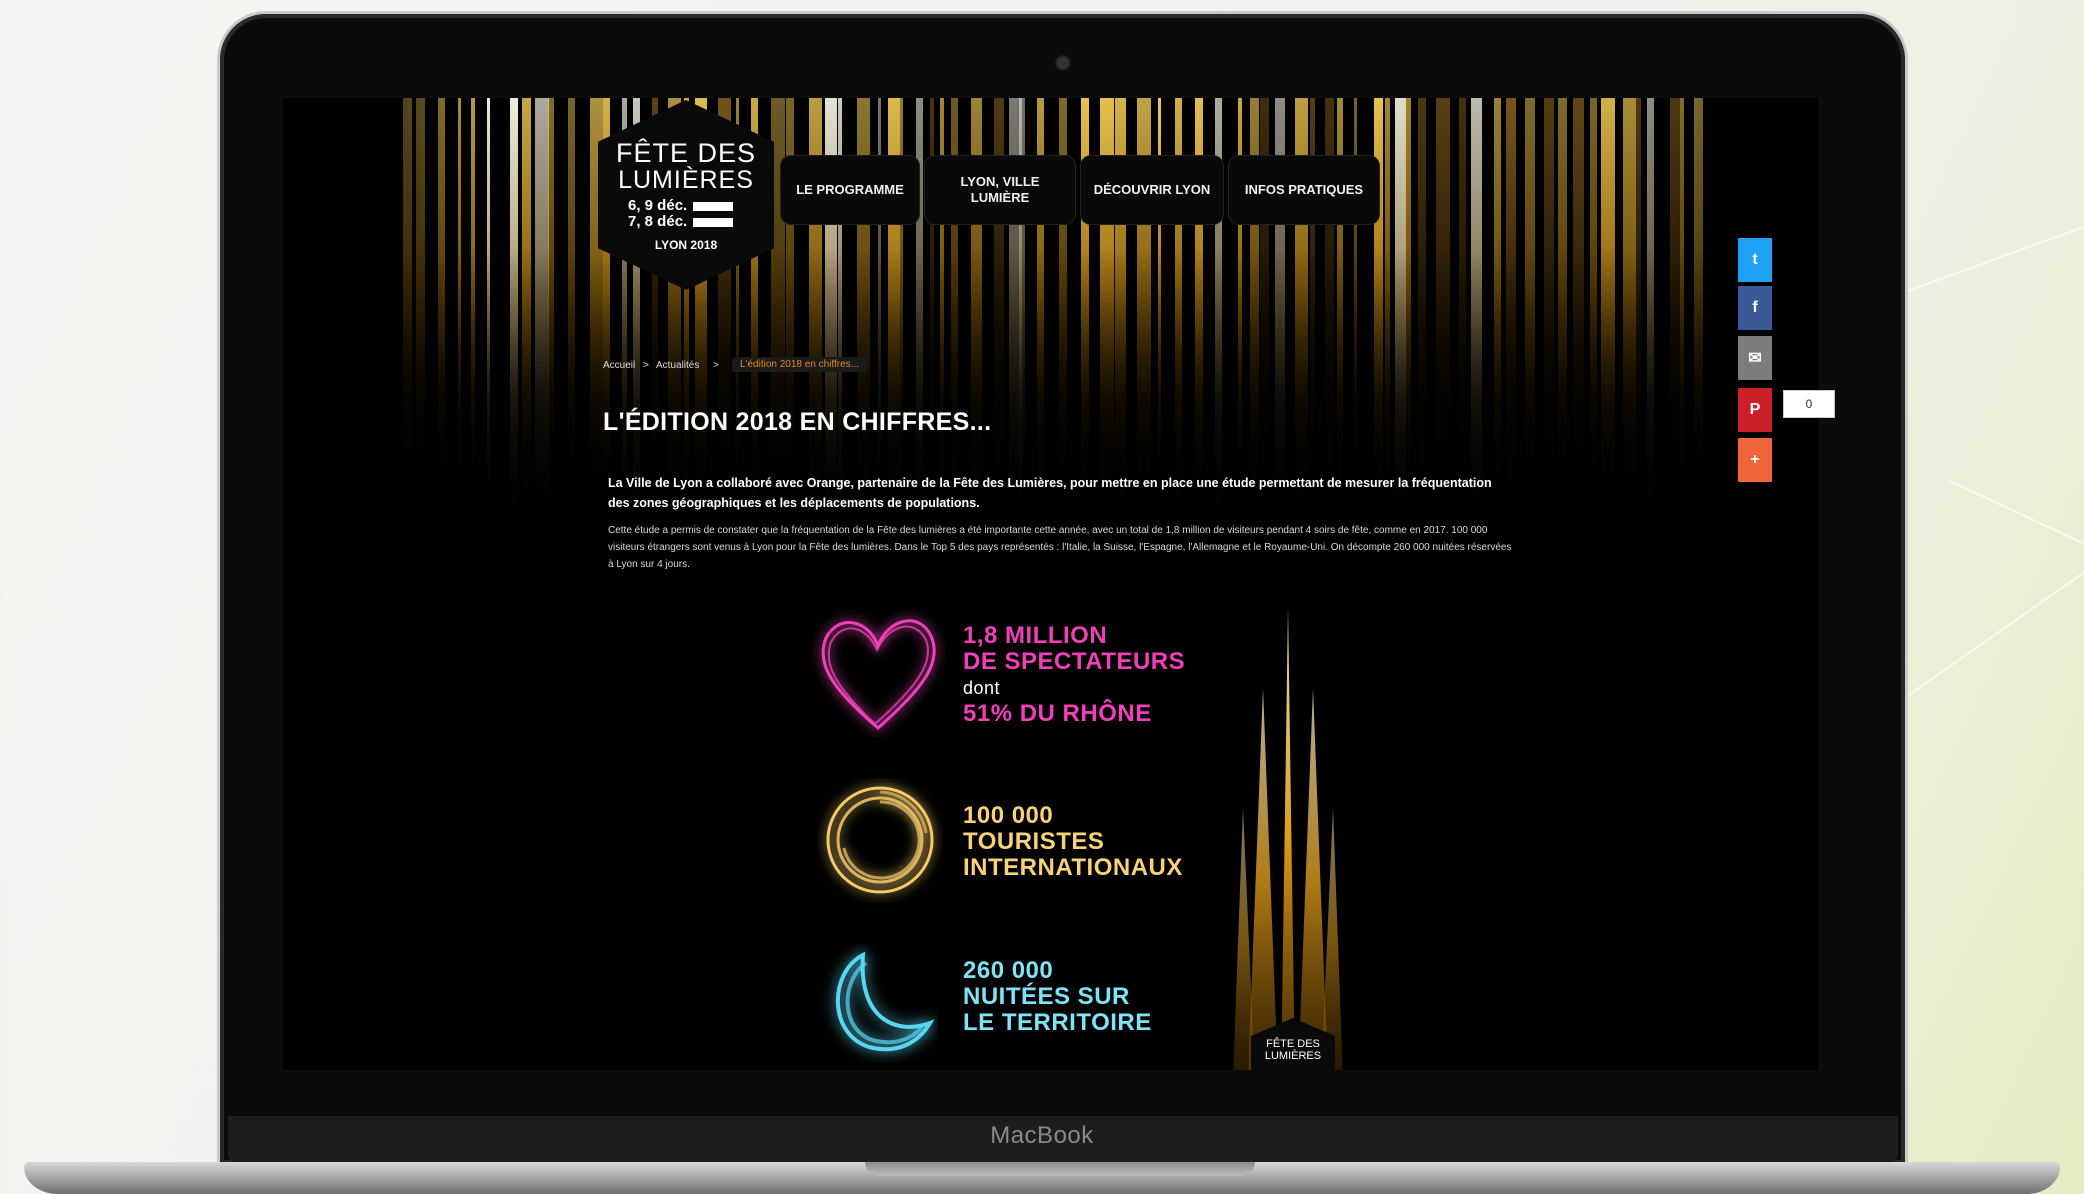 This screenshot has height=1194, width=2084. What do you see at coordinates (1060, 1169) in the screenshot?
I see `laptop-hinge-notch` at bounding box center [1060, 1169].